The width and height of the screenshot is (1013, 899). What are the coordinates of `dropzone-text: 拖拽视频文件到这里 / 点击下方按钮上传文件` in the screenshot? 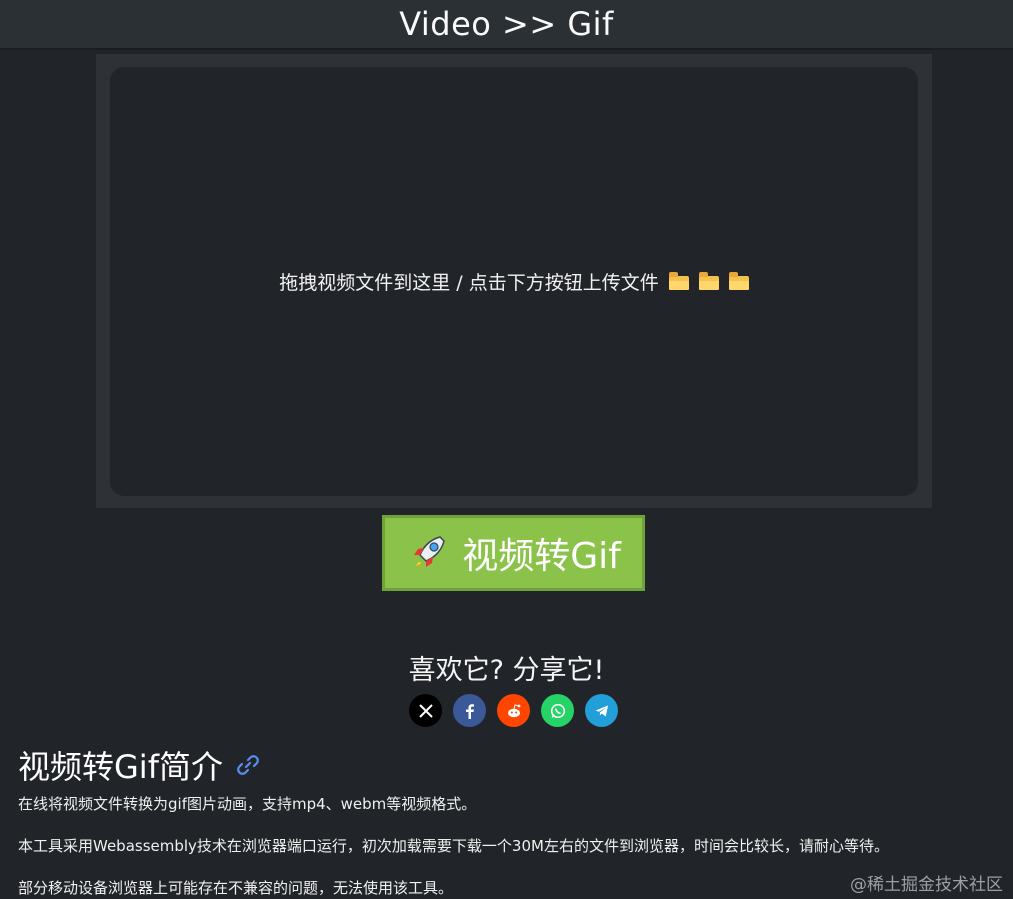 It's located at (469, 283).